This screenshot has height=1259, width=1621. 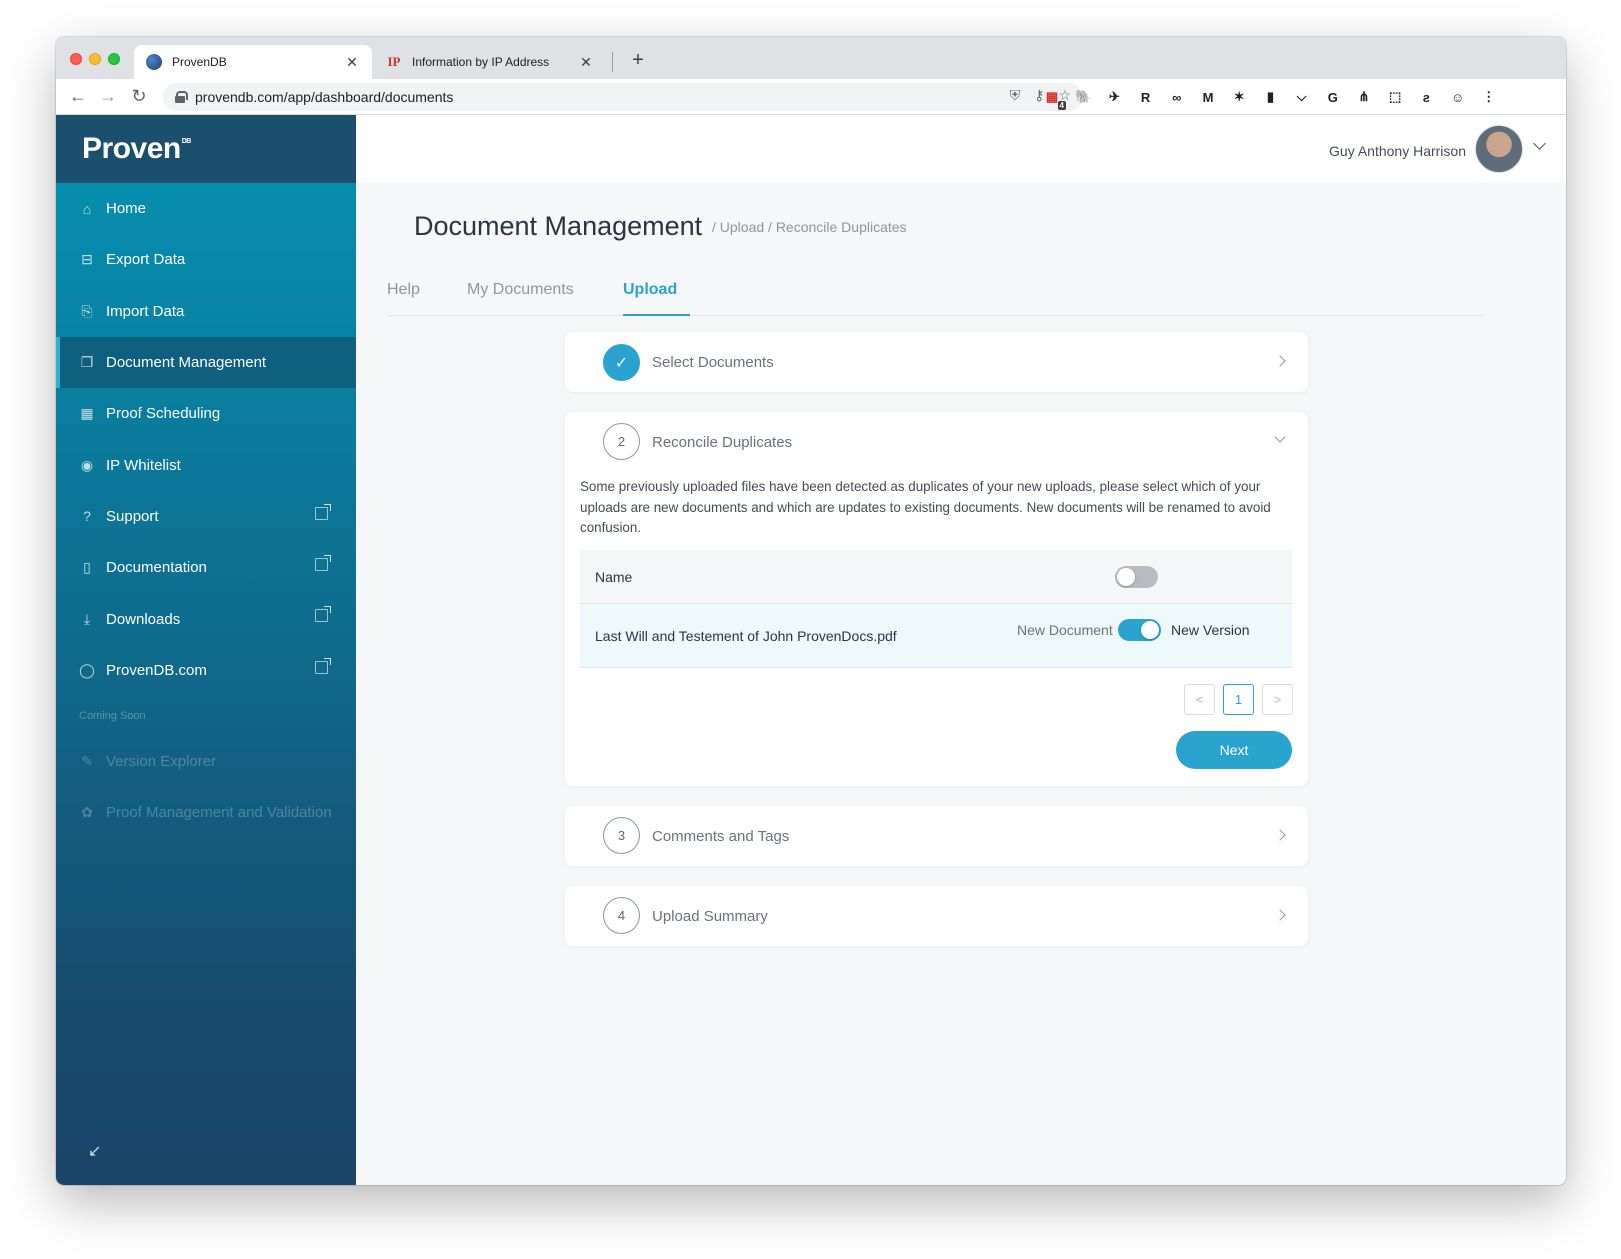 I want to click on step-number: 3, so click(x=621, y=835).